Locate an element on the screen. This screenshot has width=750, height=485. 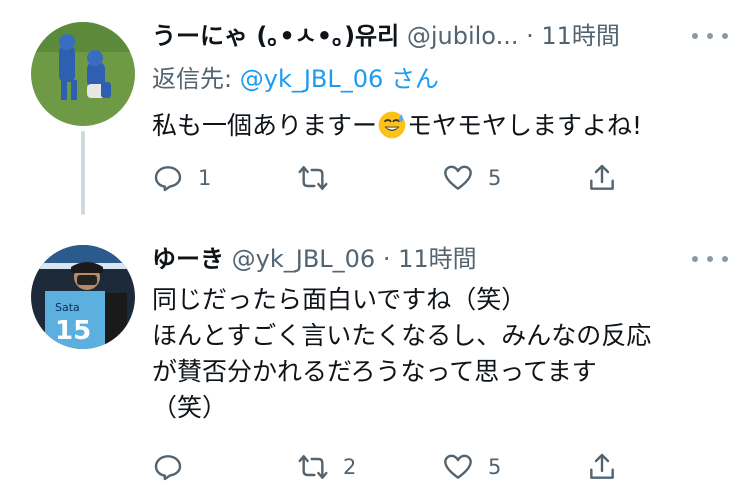
tweet-text-line: が賛否分かれるだろうなって思ってます is located at coordinates (374, 371).